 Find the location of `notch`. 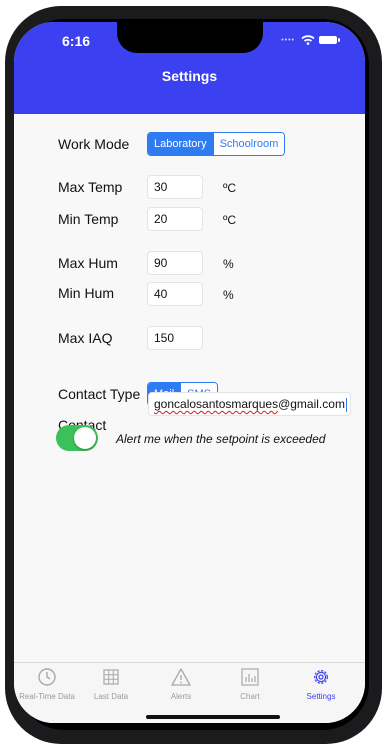

notch is located at coordinates (190, 37).